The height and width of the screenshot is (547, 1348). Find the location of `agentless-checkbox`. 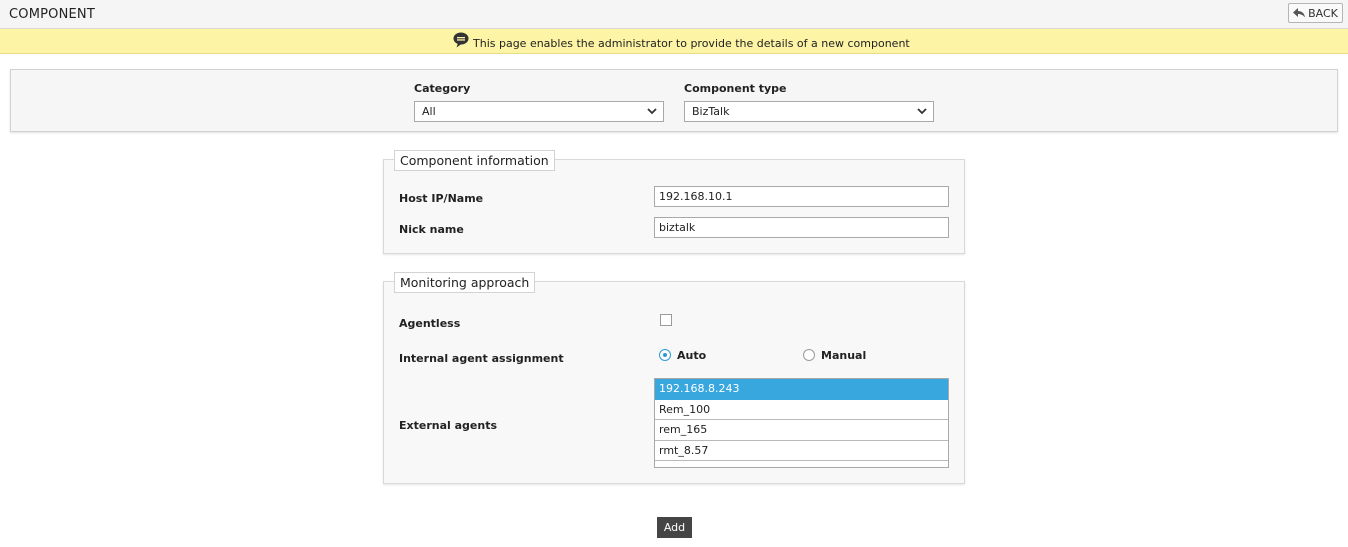

agentless-checkbox is located at coordinates (666, 320).